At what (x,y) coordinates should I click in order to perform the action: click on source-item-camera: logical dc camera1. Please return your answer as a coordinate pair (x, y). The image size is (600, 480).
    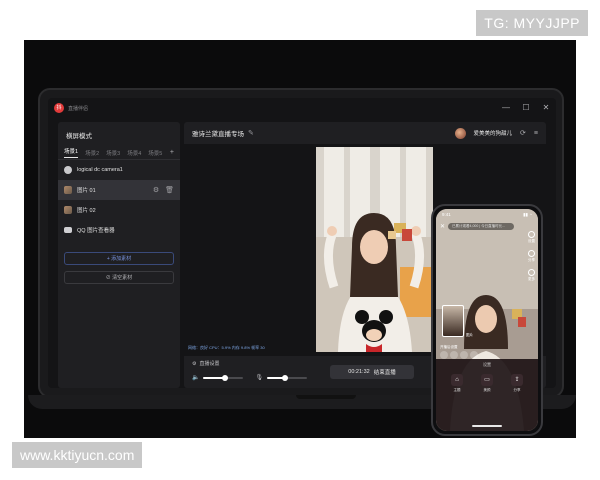
    Looking at the image, I should click on (119, 170).